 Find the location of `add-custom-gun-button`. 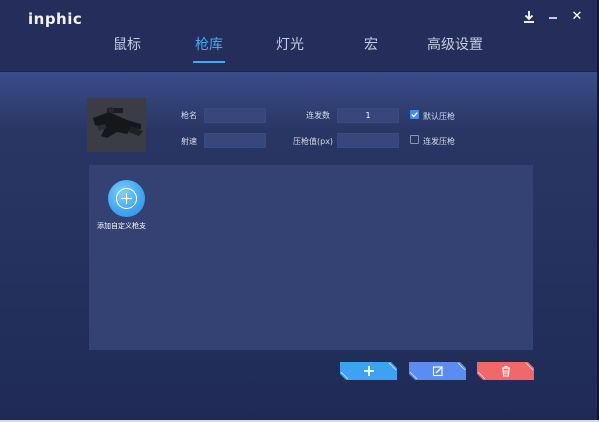

add-custom-gun-button is located at coordinates (126, 198).